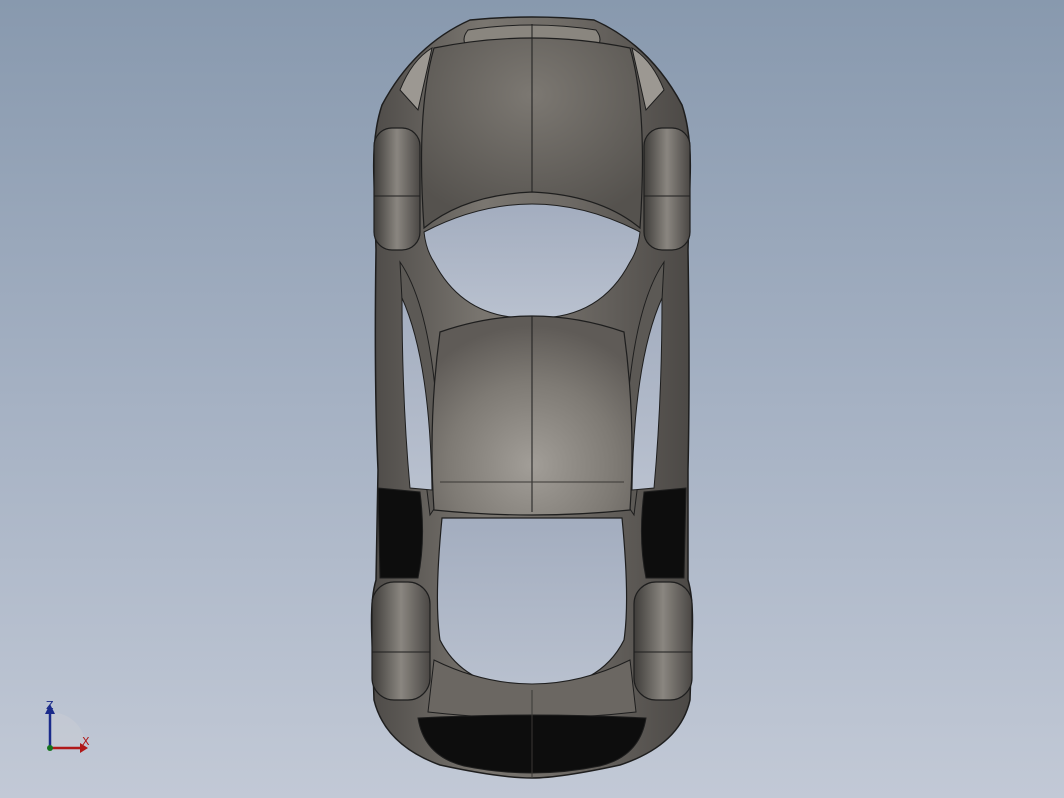 The width and height of the screenshot is (1064, 798). What do you see at coordinates (50, 705) in the screenshot?
I see `z-axis-label: Z` at bounding box center [50, 705].